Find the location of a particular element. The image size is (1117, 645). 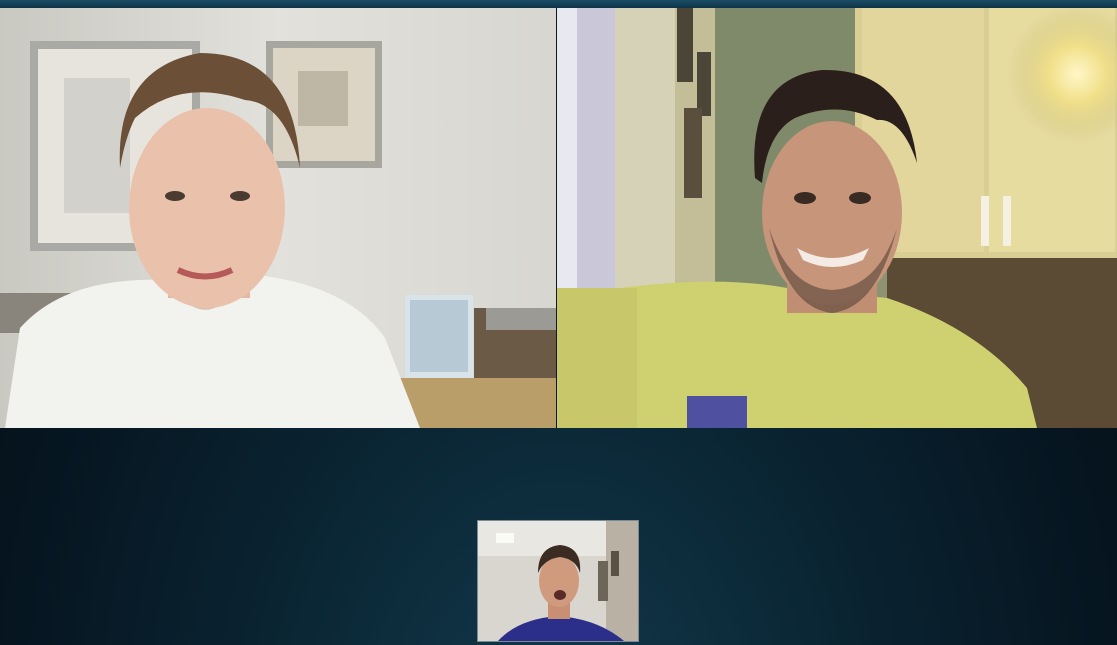

self-view-video is located at coordinates (558, 581).